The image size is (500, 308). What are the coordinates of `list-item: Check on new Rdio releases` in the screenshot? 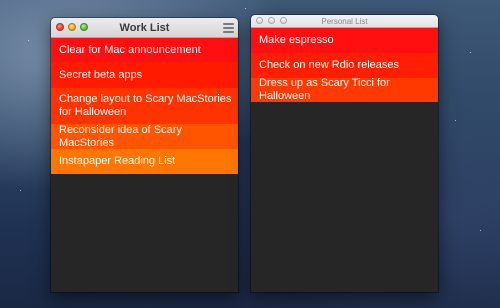 It's located at (344, 65).